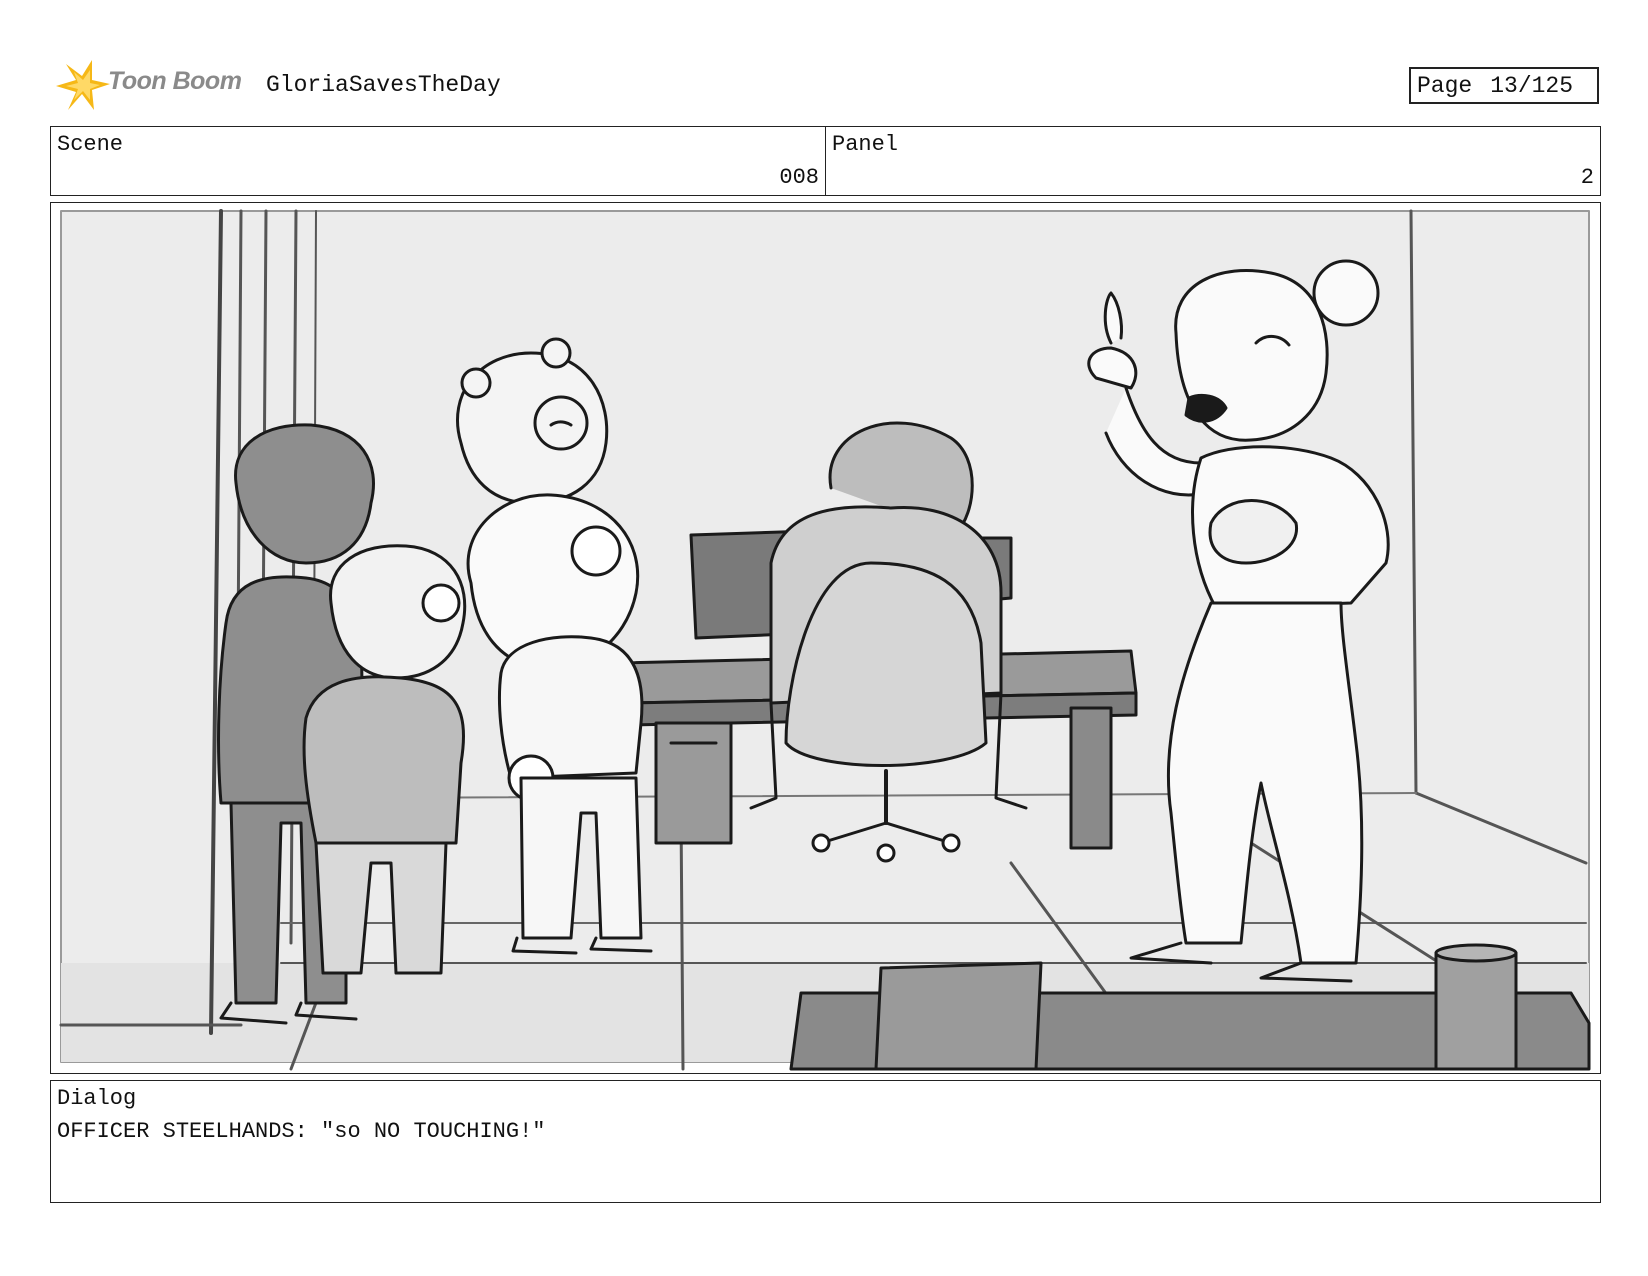  I want to click on dialog-text: OFFICER STEELHANDS: "so NO TOUCHING!", so click(301, 1131).